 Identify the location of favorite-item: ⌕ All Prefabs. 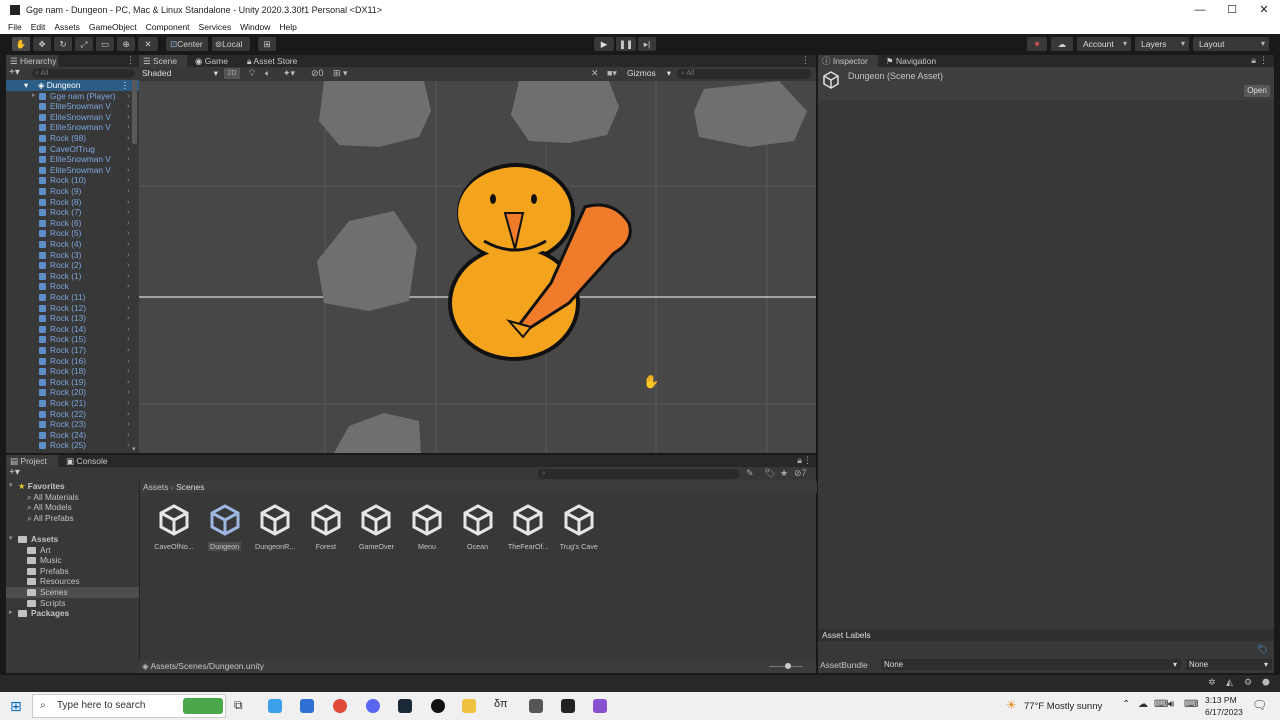
(75, 518).